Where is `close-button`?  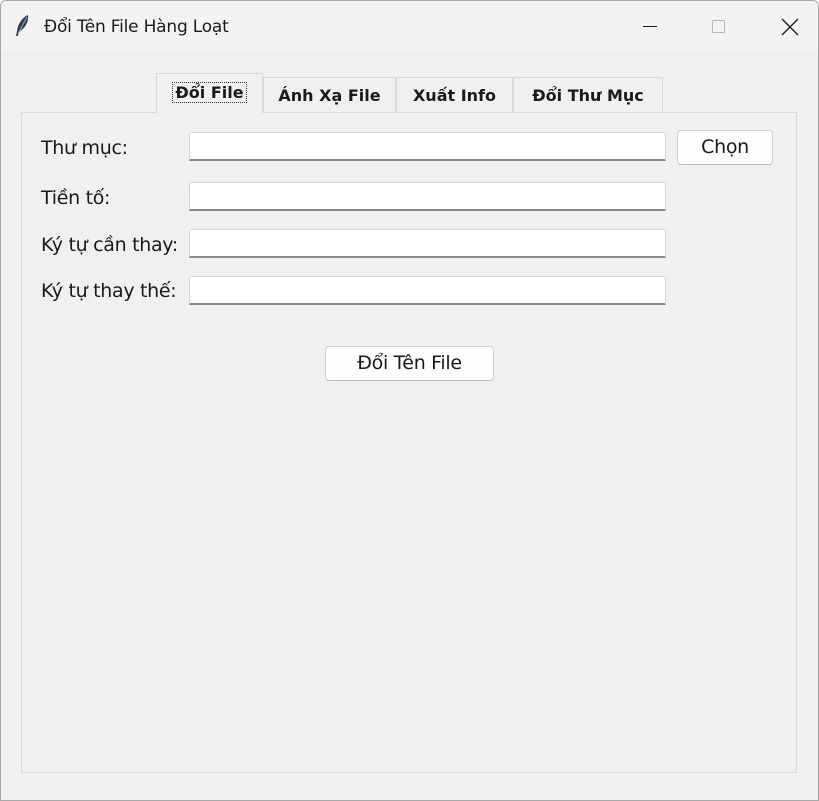 close-button is located at coordinates (789, 26).